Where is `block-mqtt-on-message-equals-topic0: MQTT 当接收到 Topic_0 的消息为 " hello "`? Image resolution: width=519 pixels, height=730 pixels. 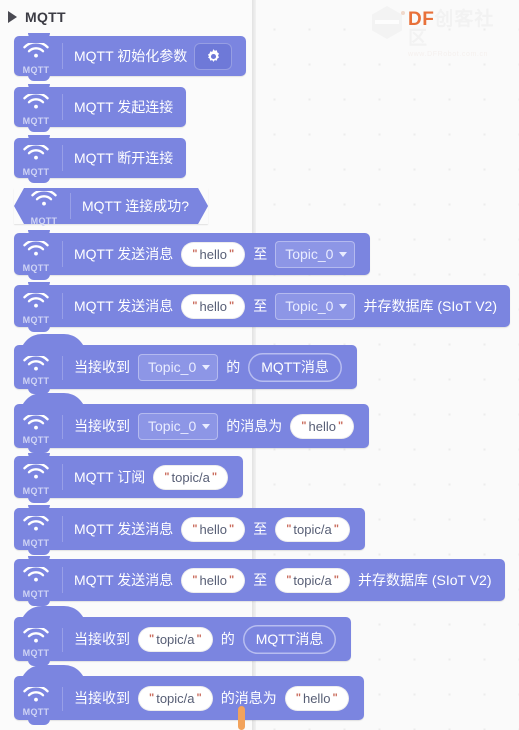 block-mqtt-on-message-equals-topic0: MQTT 当接收到 Topic_0 的消息为 " hello " is located at coordinates (192, 423).